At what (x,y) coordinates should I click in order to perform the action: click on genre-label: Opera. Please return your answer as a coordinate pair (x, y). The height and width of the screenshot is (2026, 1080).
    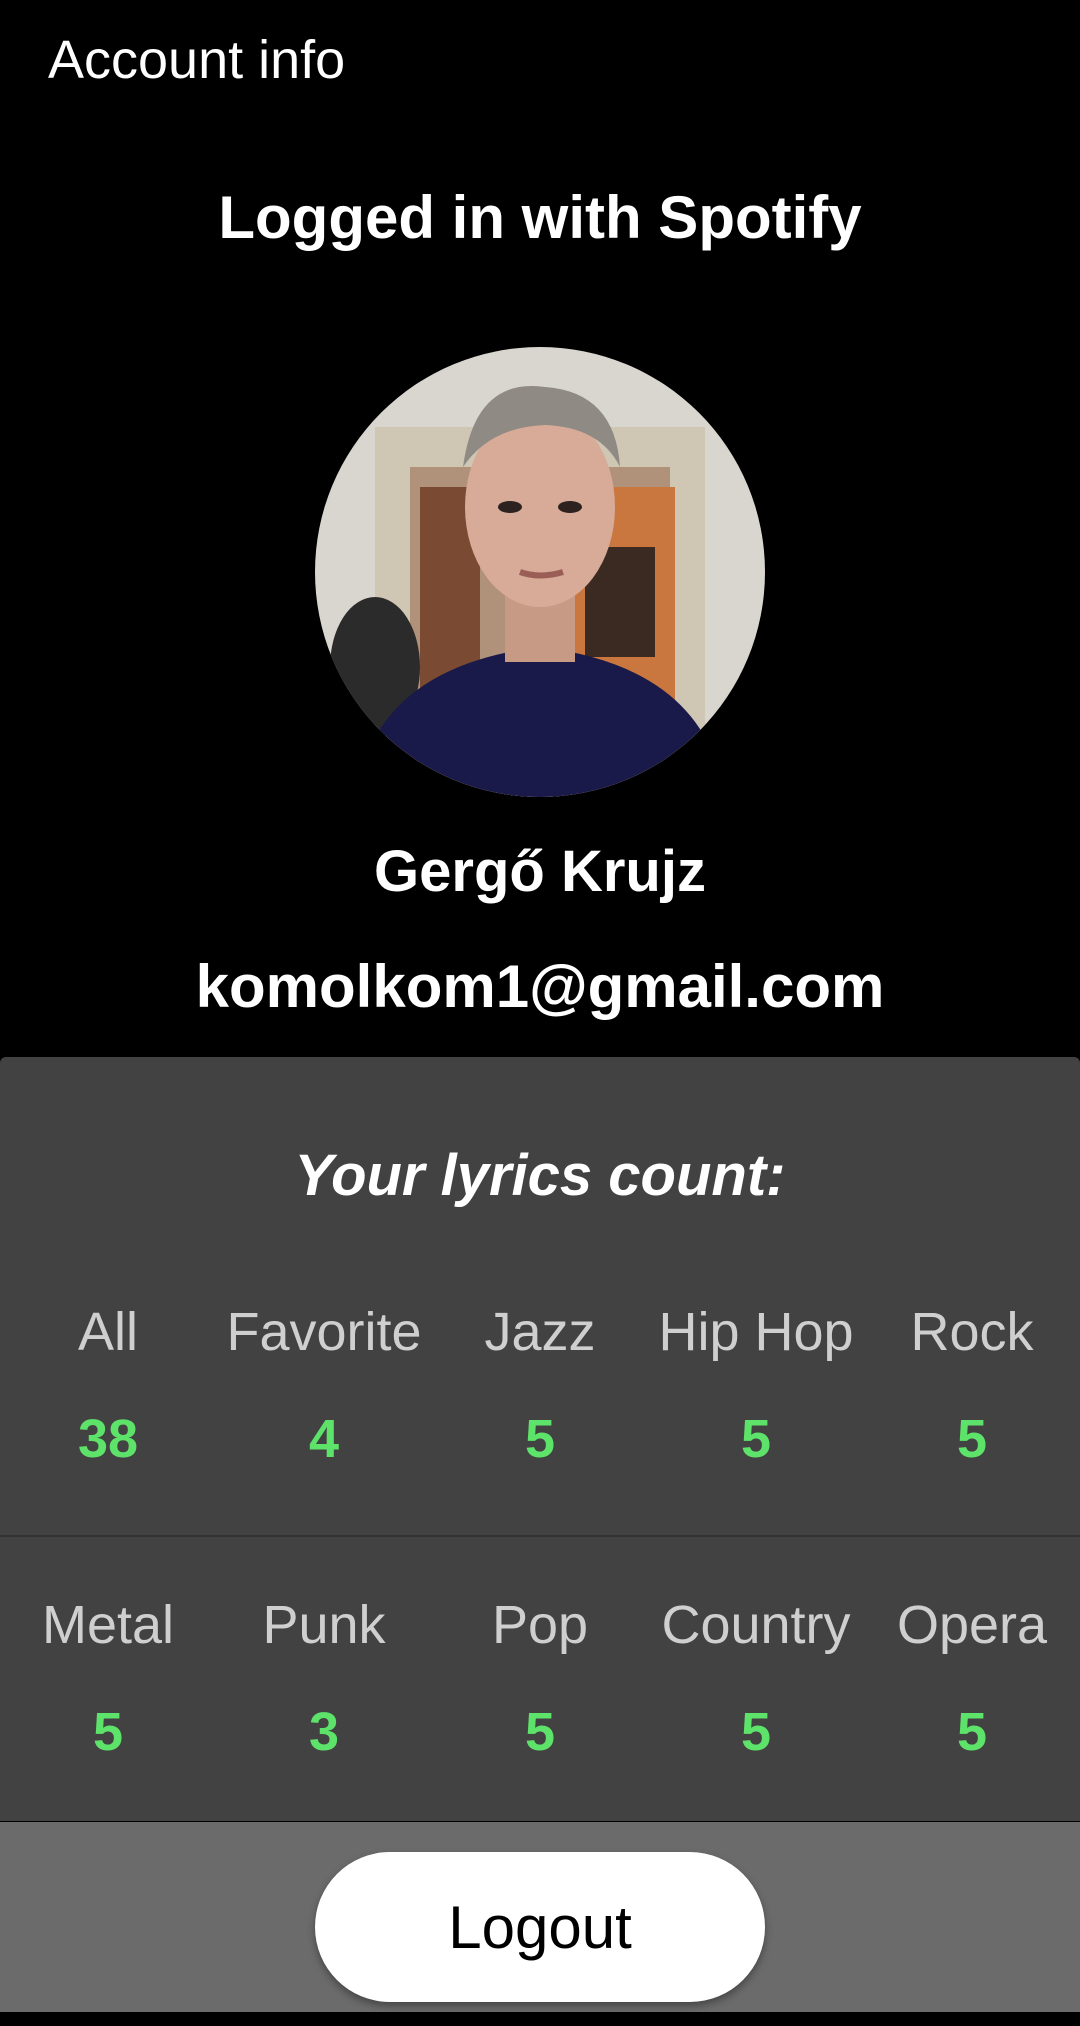
    Looking at the image, I should click on (972, 1625).